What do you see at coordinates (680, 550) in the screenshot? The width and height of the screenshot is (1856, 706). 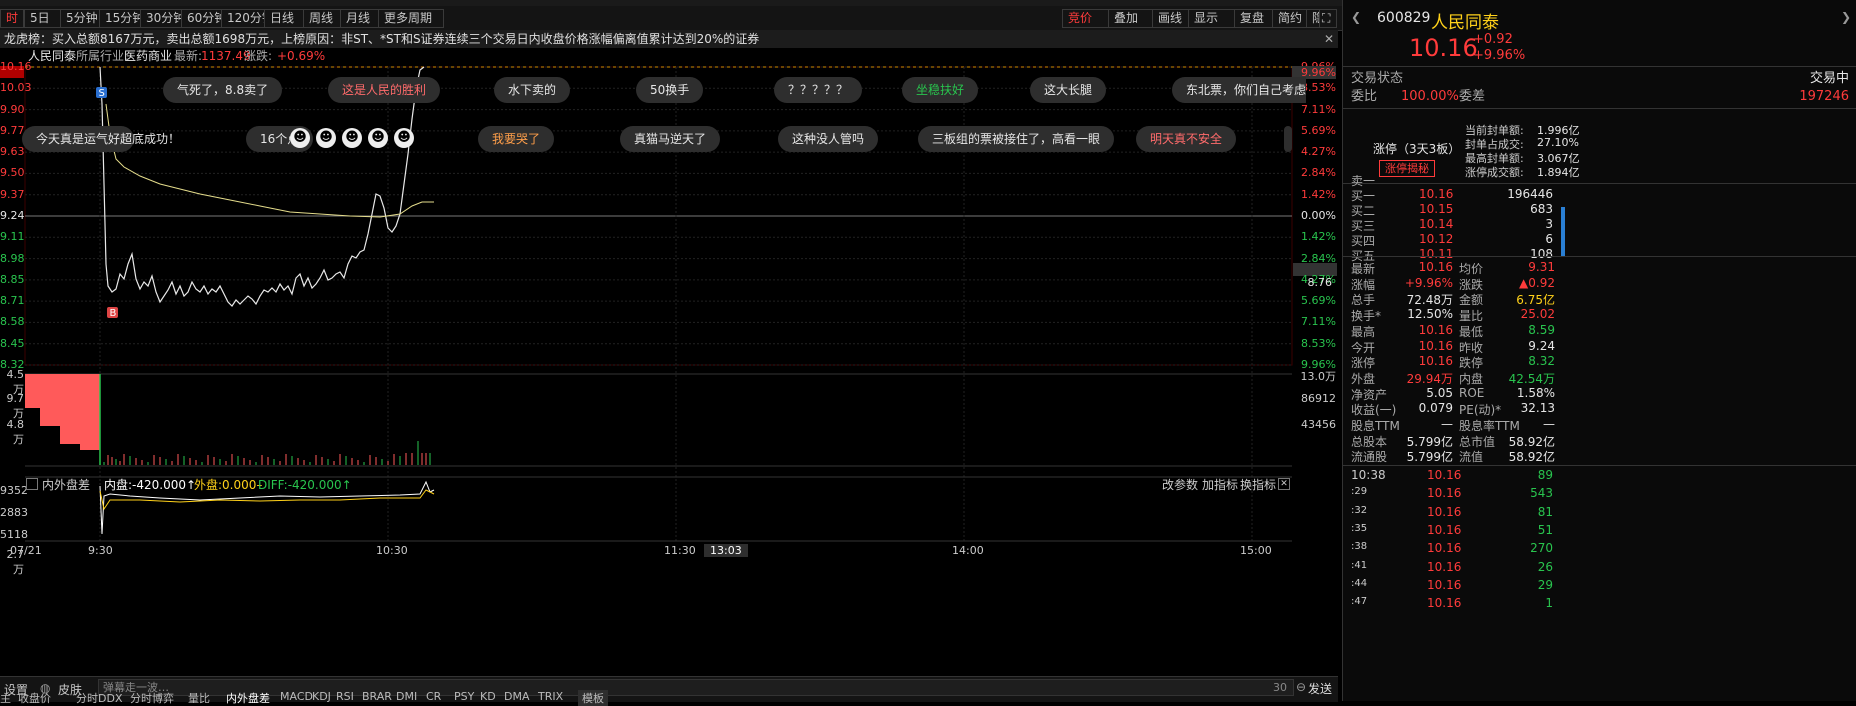 I see `time-axis-label: 11:30` at bounding box center [680, 550].